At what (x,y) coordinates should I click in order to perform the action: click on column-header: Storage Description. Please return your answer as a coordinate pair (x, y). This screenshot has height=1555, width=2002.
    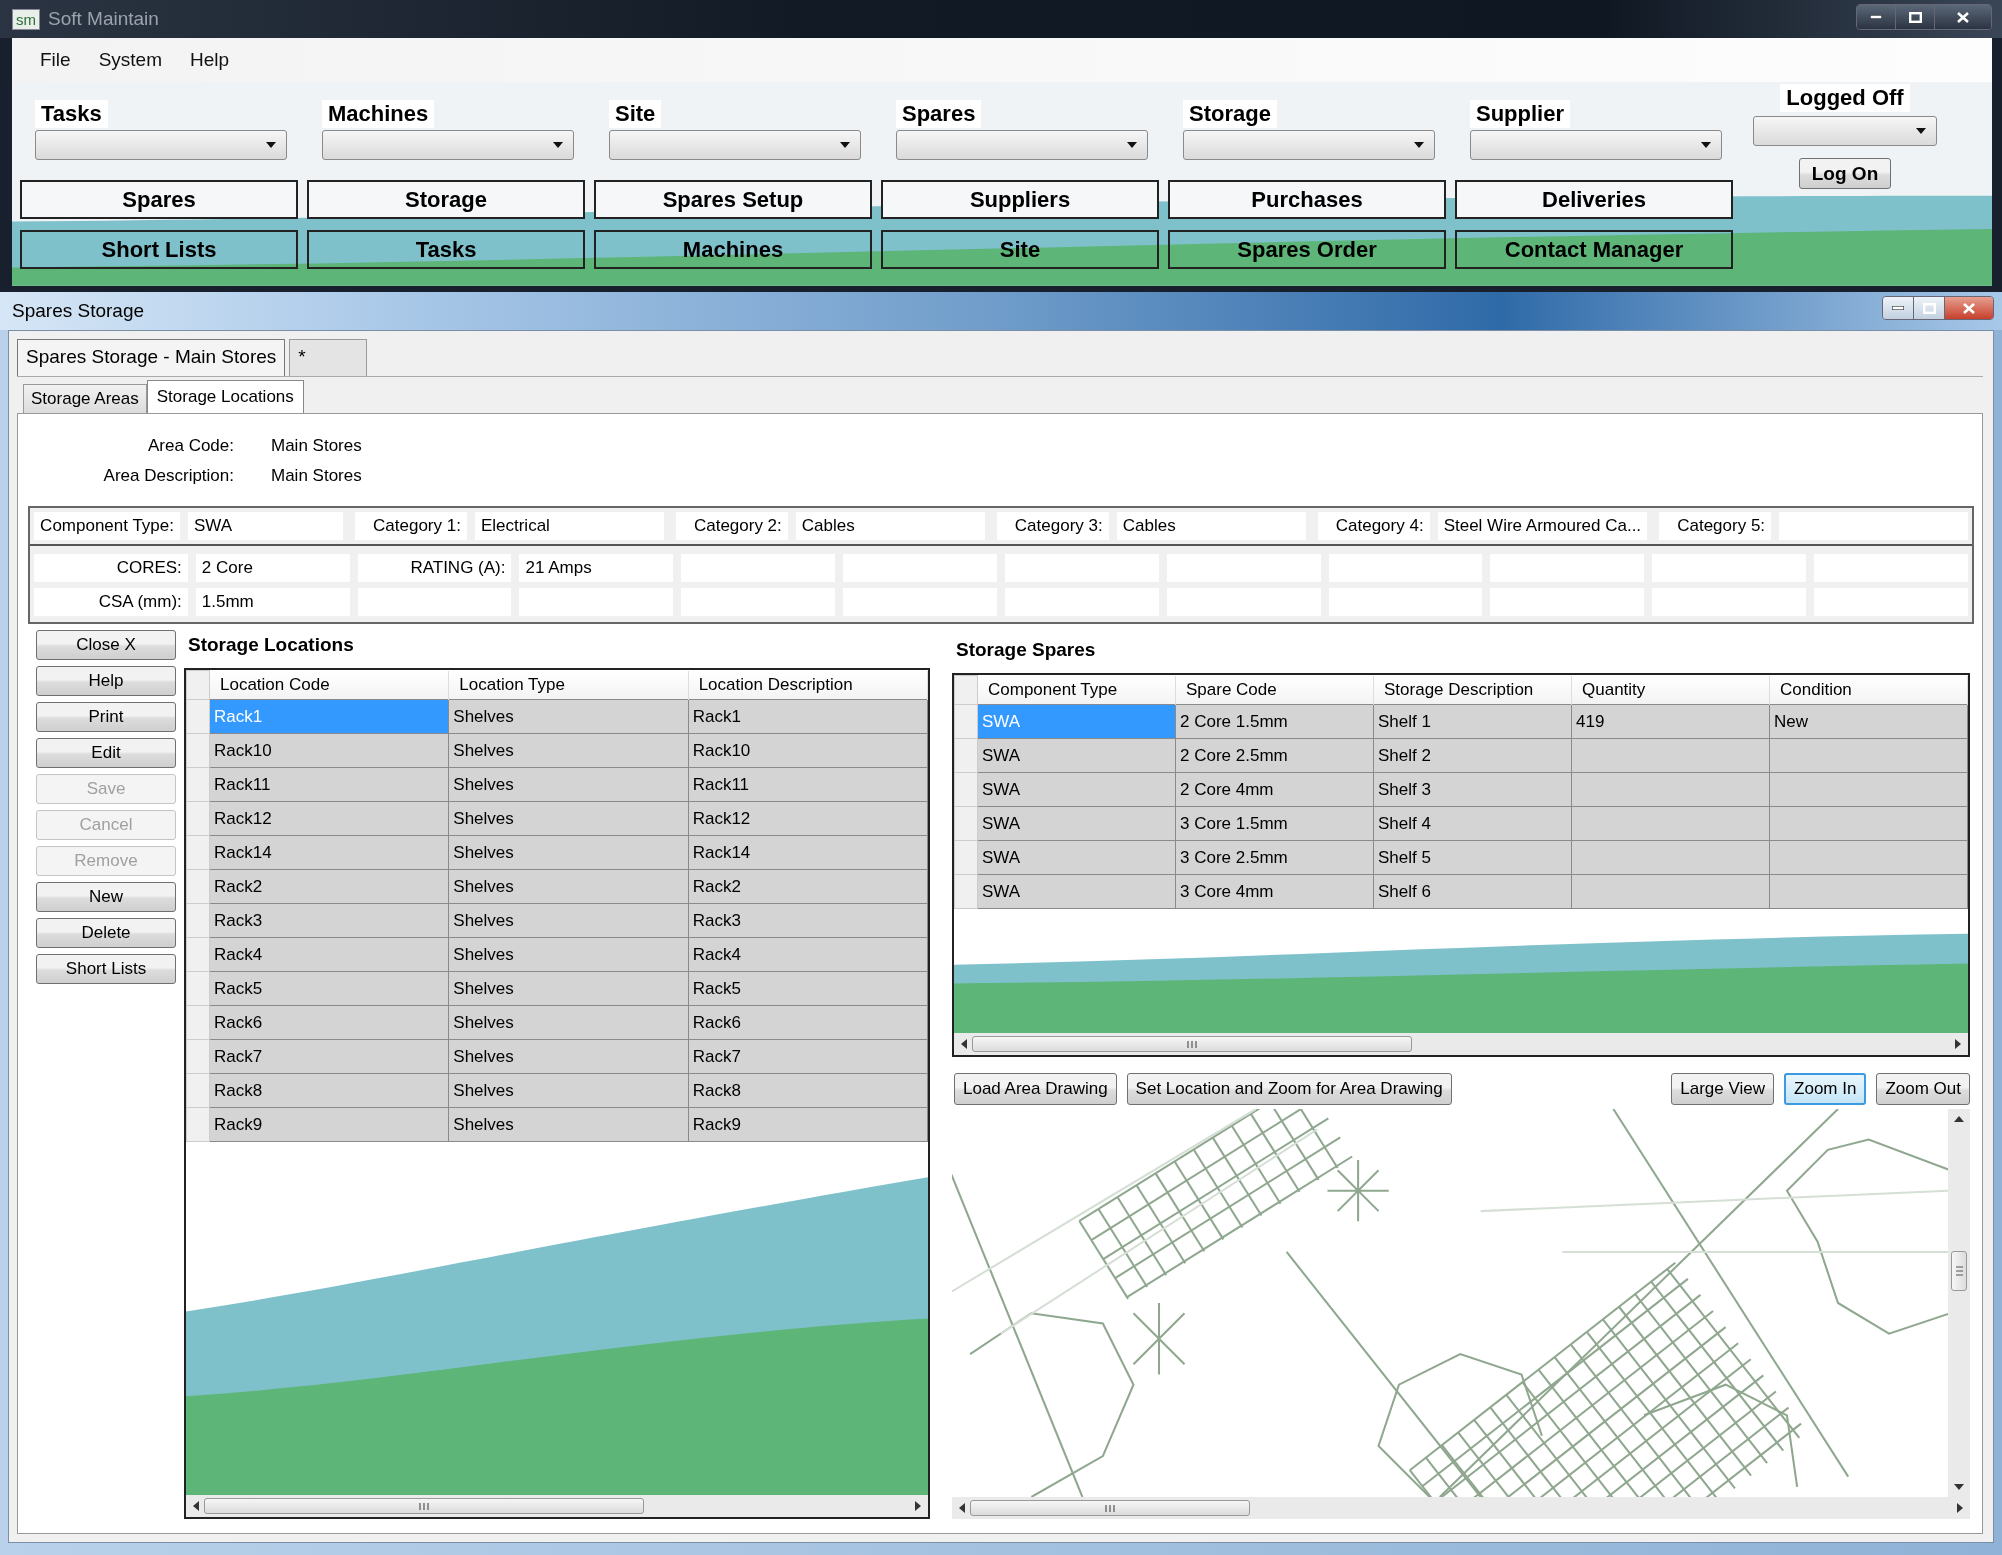
    Looking at the image, I should click on (1472, 690).